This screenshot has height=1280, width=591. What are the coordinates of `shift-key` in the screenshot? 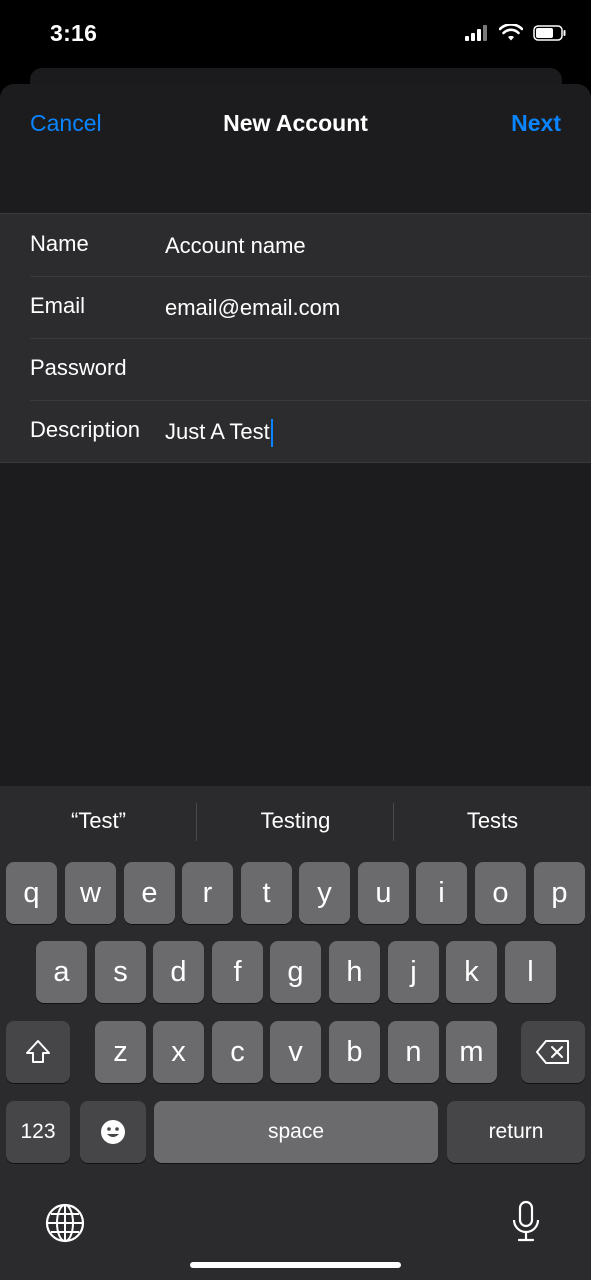 It's located at (38, 1052).